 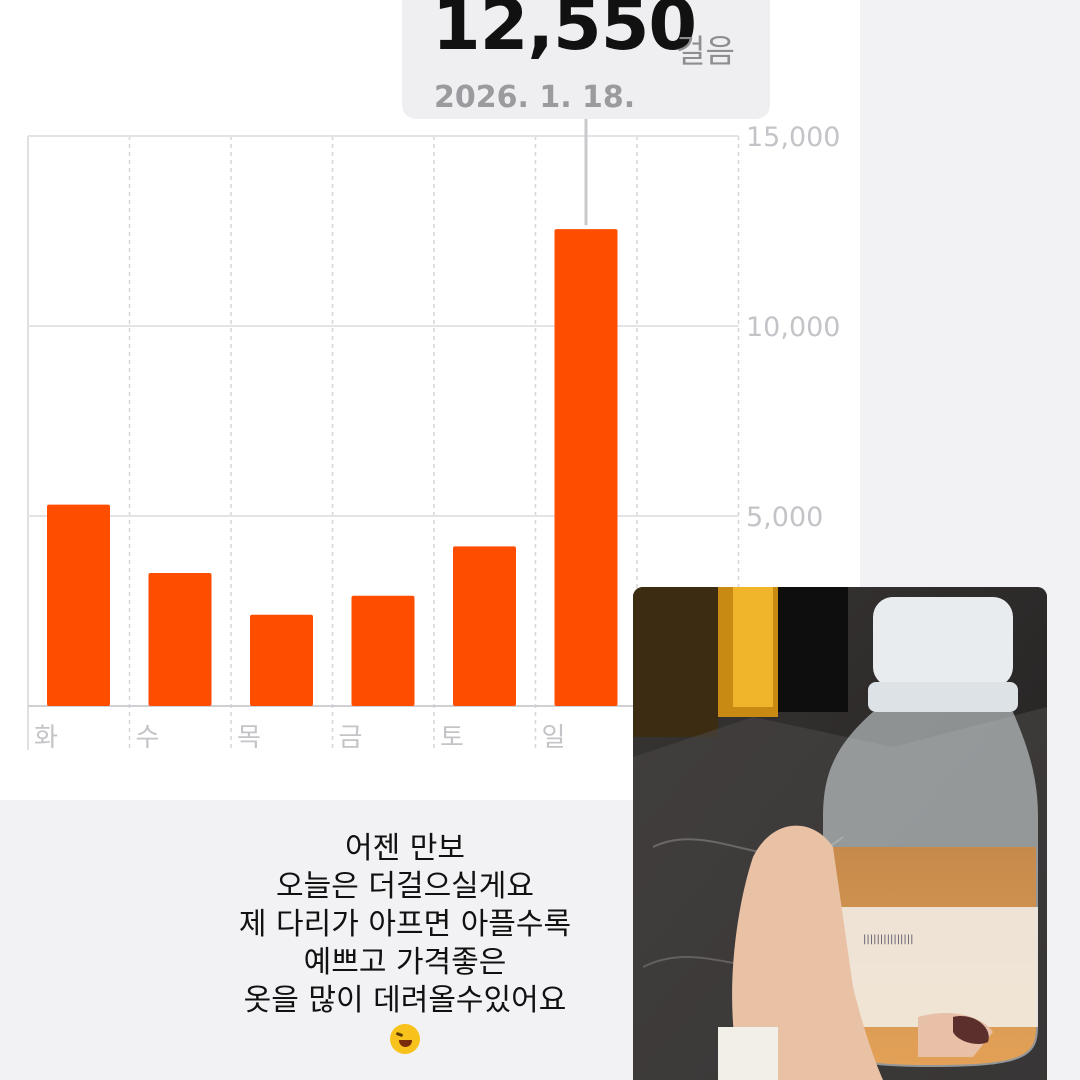 What do you see at coordinates (705, 51) in the screenshot?
I see `tooltip-step-unit: 걸음` at bounding box center [705, 51].